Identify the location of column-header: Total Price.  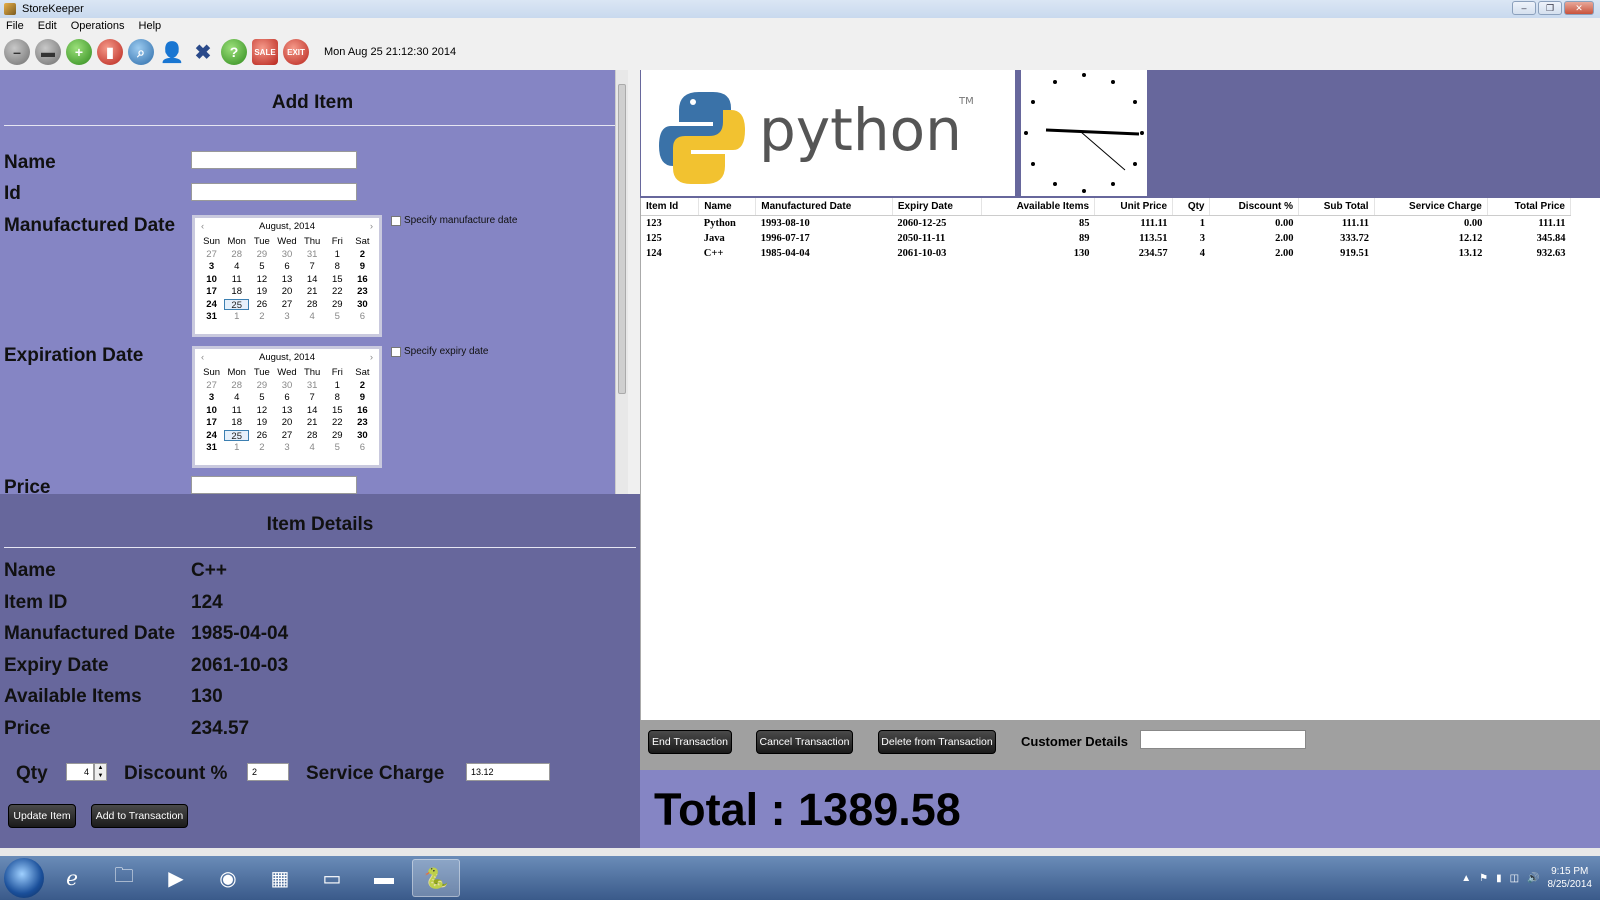
(1529, 207).